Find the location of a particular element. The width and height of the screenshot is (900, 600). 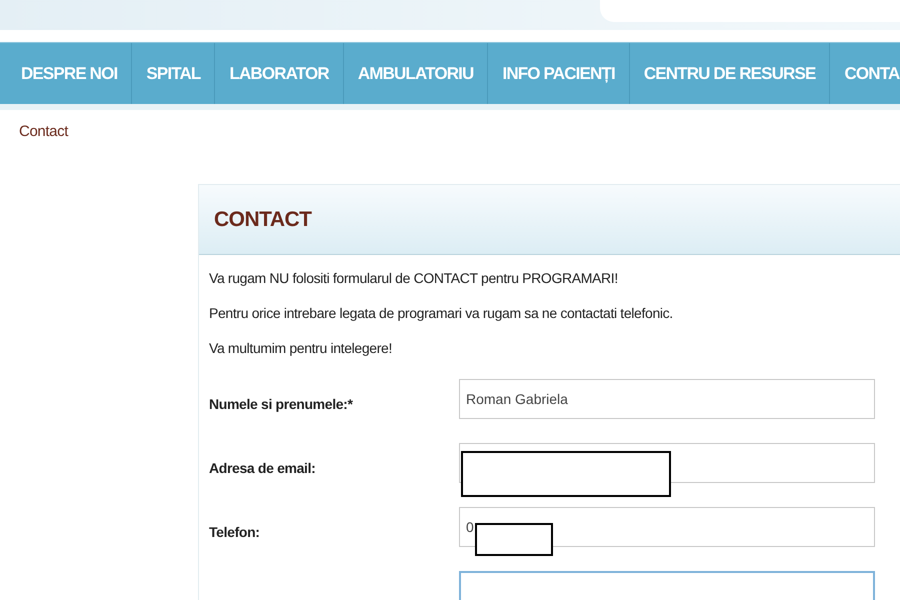

text-field: Roman Gabriela is located at coordinates (667, 399).